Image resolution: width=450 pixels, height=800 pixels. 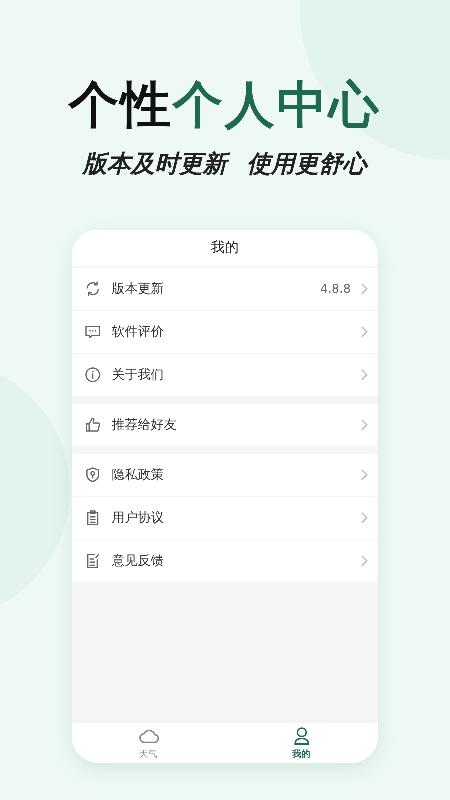 What do you see at coordinates (225, 375) in the screenshot?
I see `menu-item: 关于我们` at bounding box center [225, 375].